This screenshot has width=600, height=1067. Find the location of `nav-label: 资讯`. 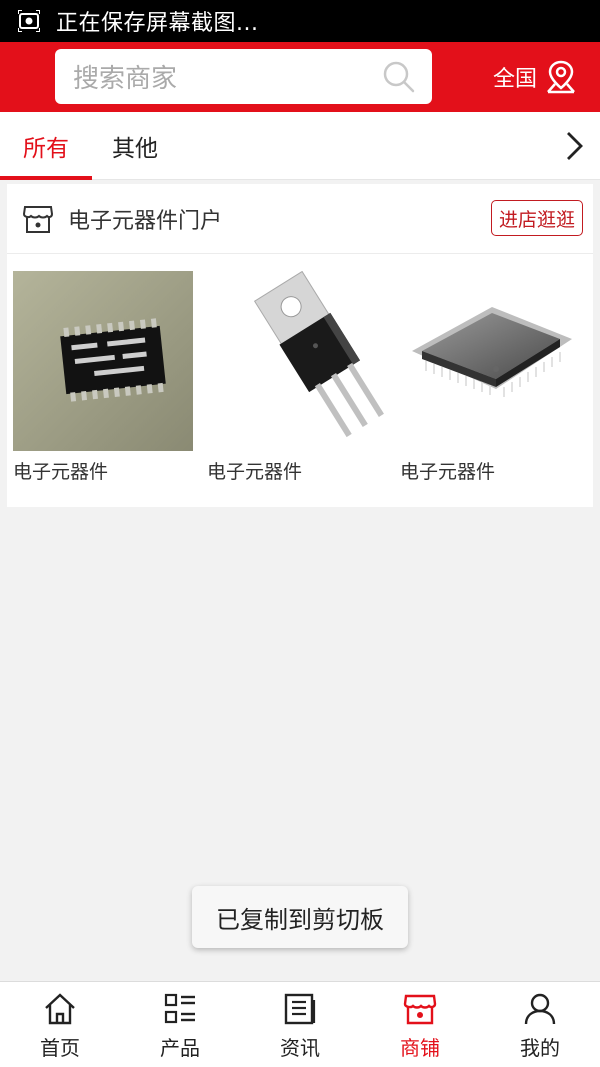

nav-label: 资讯 is located at coordinates (300, 1048).